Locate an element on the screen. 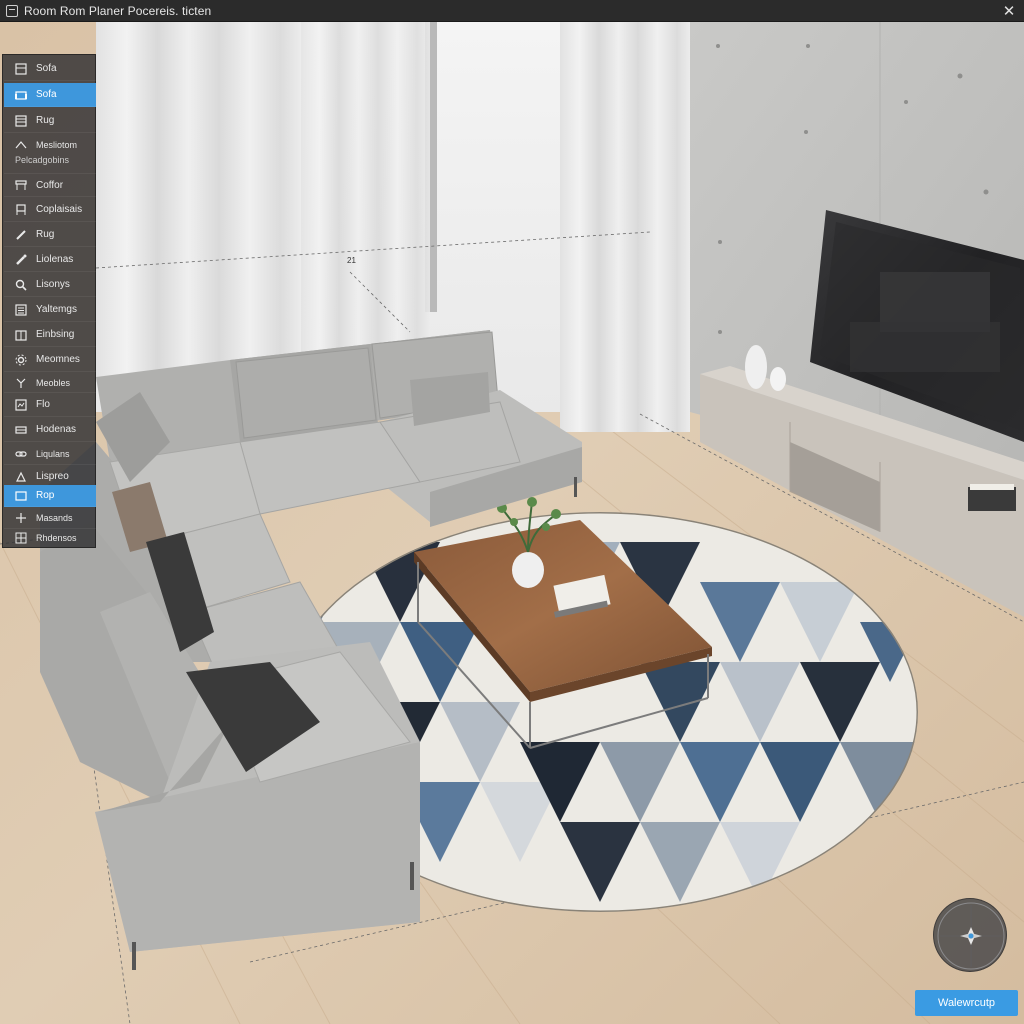 The image size is (1024, 1024). palette-item-sofa: Sofa is located at coordinates (50, 69).